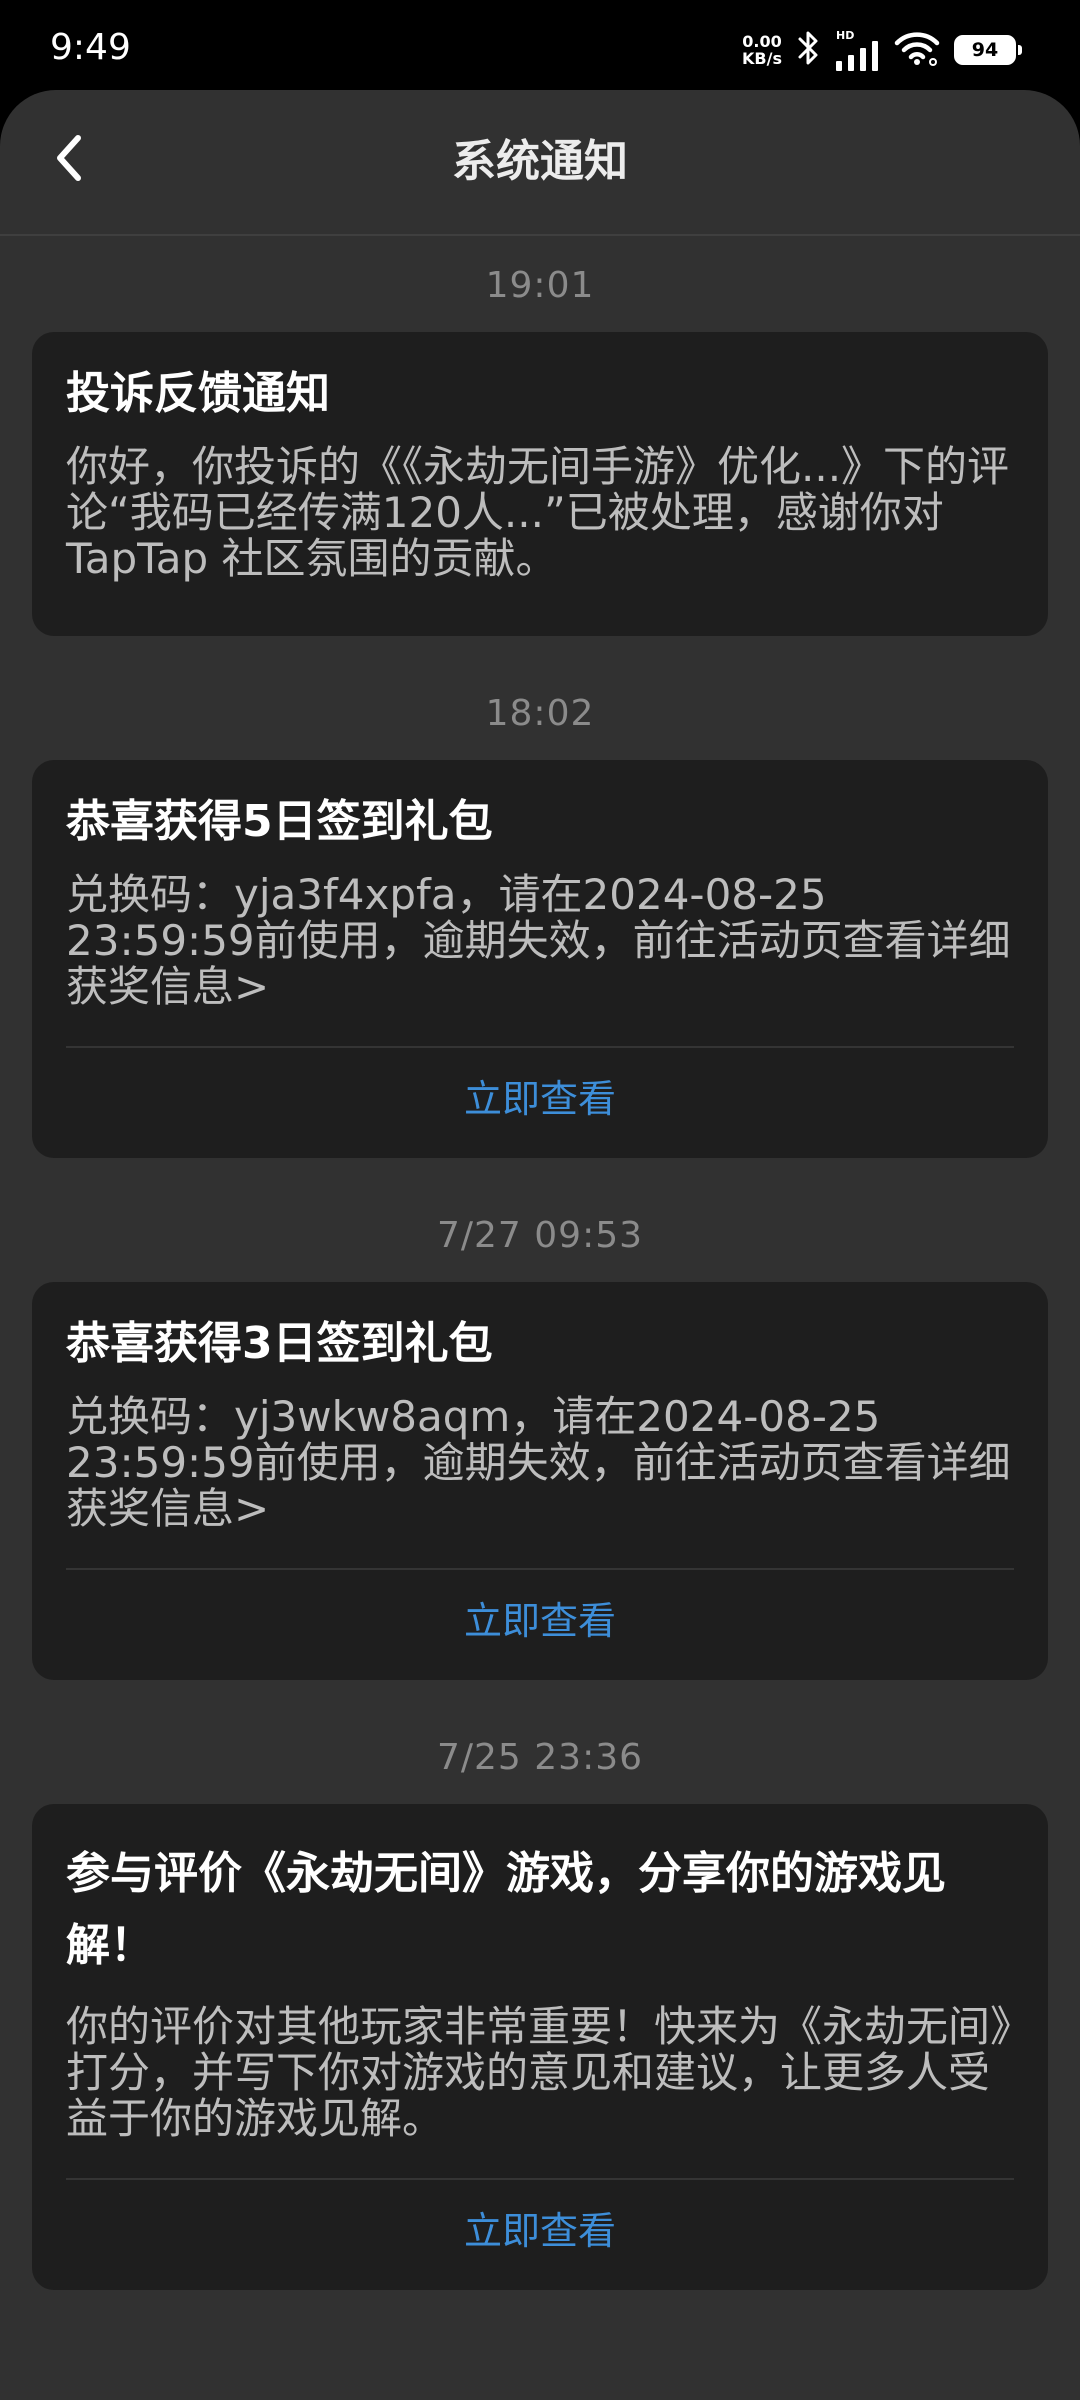 The image size is (1080, 2400). Describe the element at coordinates (540, 713) in the screenshot. I see `notification-time: 18:02` at that location.